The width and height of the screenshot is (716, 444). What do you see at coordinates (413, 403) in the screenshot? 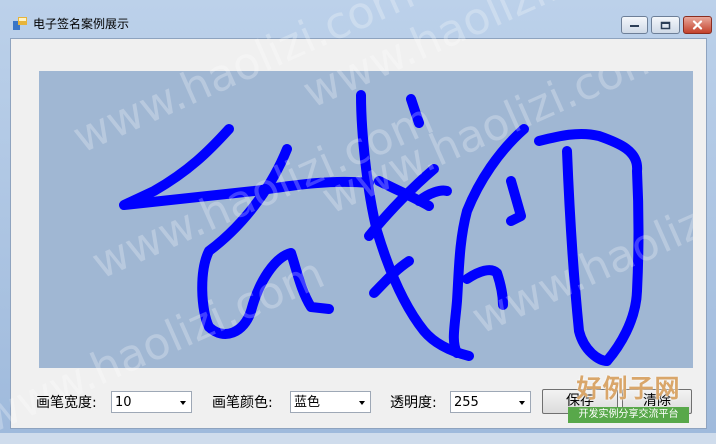
I see `opacity-label: 透明度:` at bounding box center [413, 403].